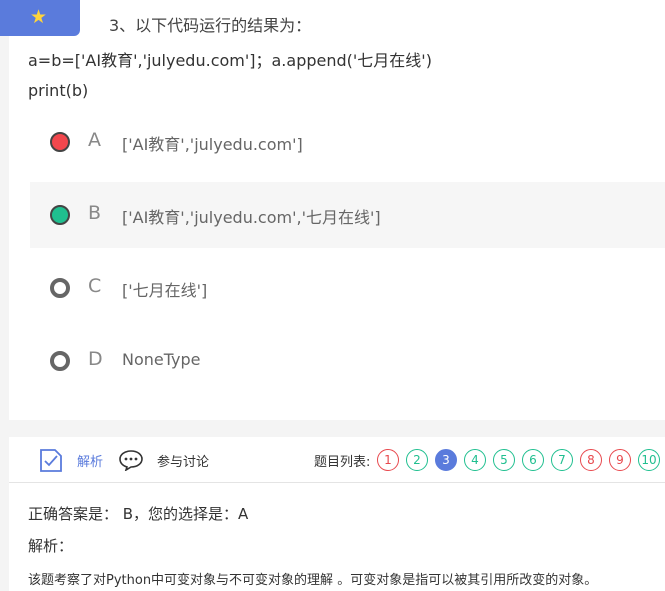 The height and width of the screenshot is (591, 665). Describe the element at coordinates (649, 460) in the screenshot. I see `question-number-10: 10` at that location.